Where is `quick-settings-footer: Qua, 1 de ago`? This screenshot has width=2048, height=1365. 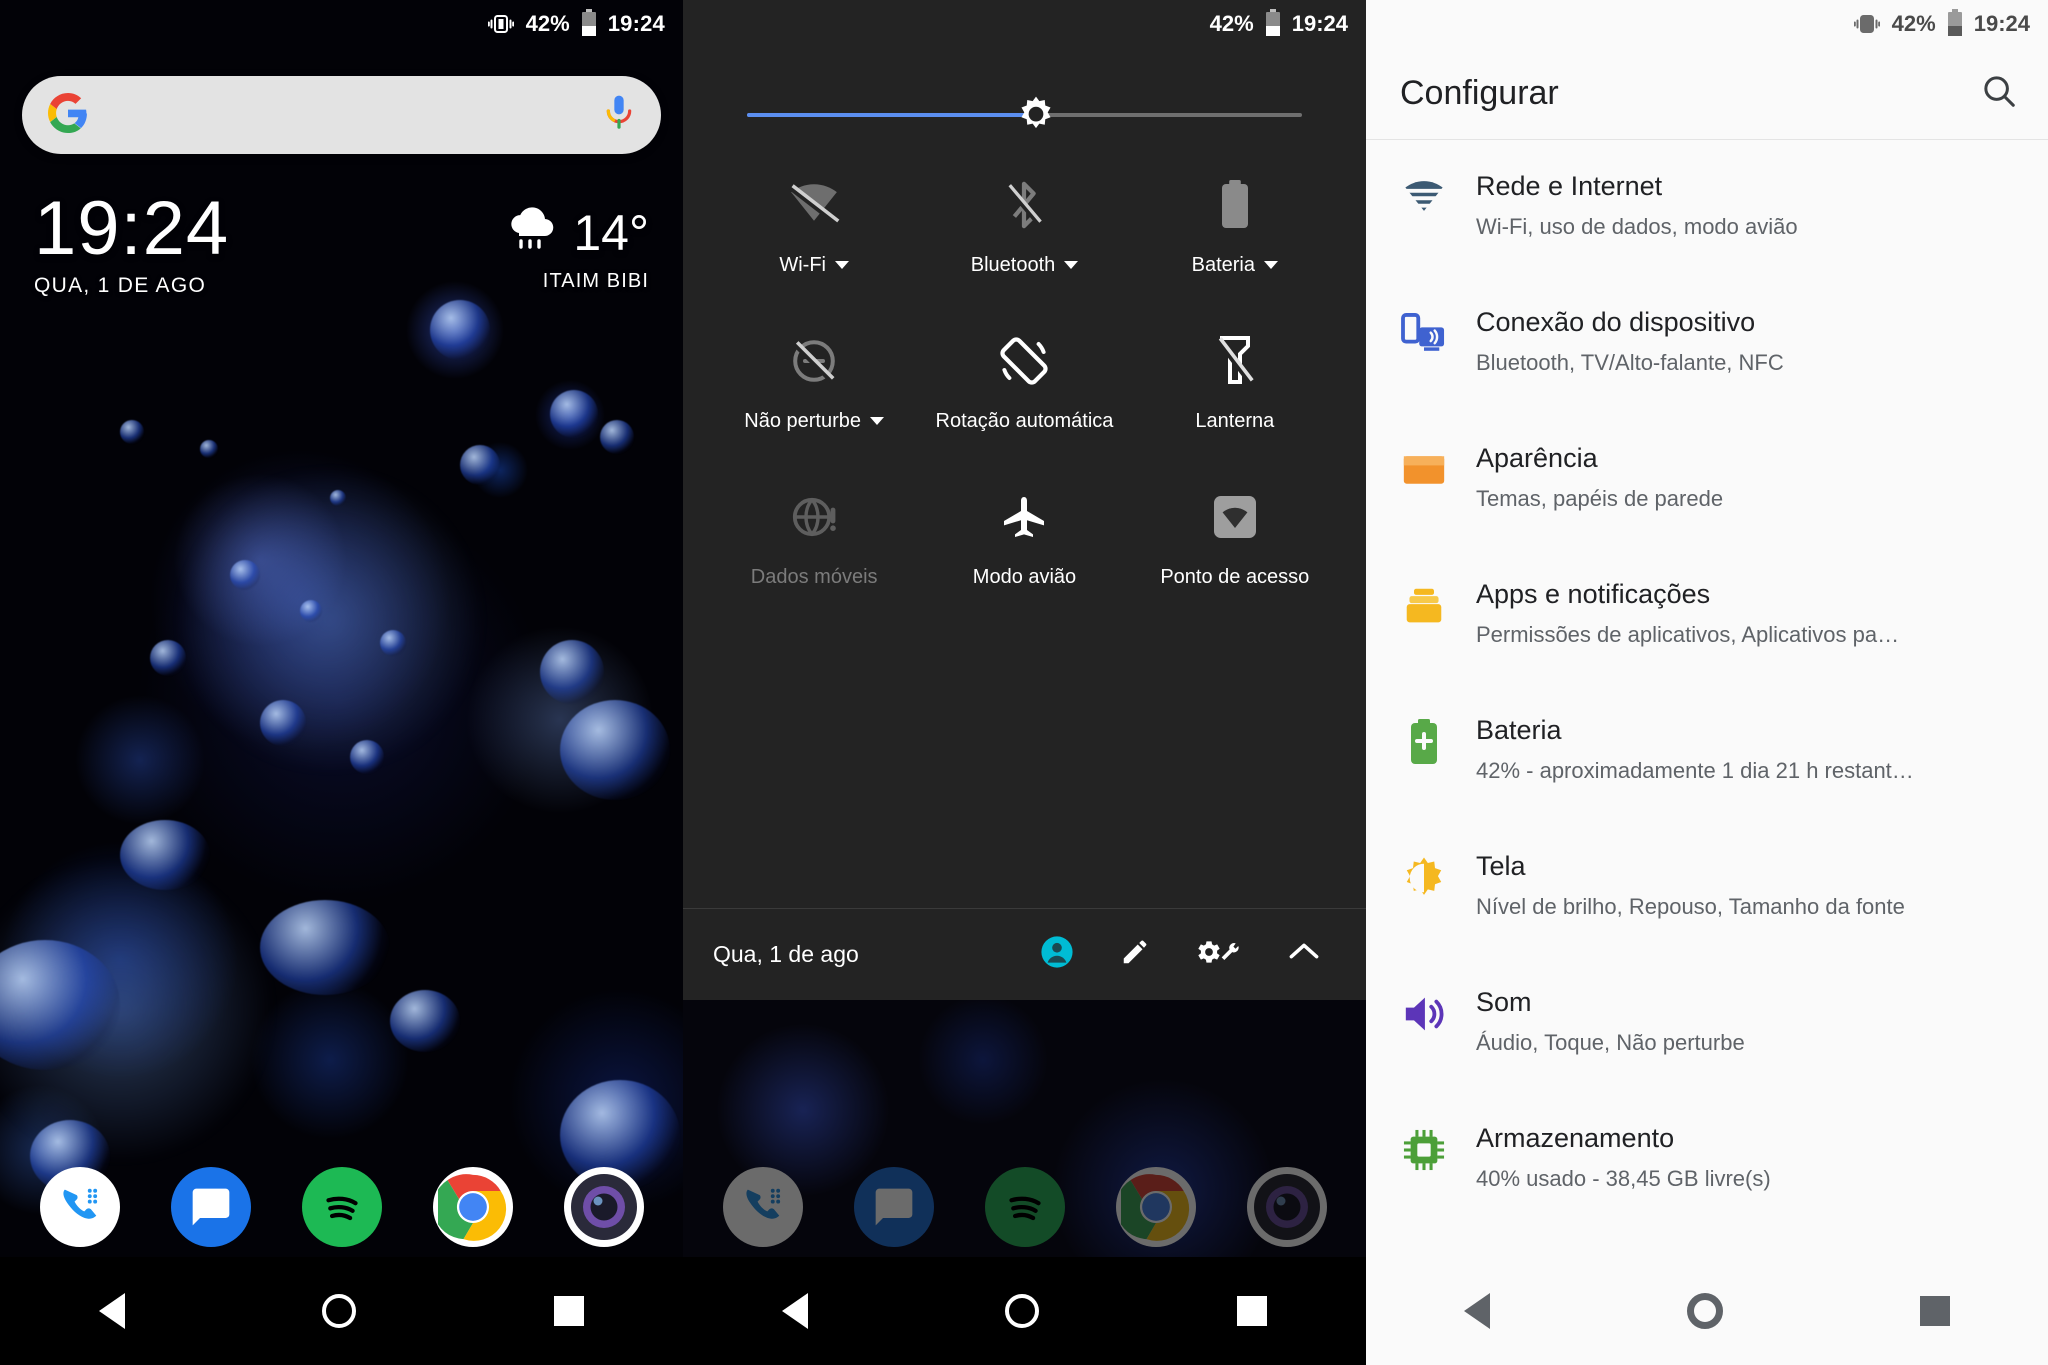 quick-settings-footer: Qua, 1 de ago is located at coordinates (1024, 954).